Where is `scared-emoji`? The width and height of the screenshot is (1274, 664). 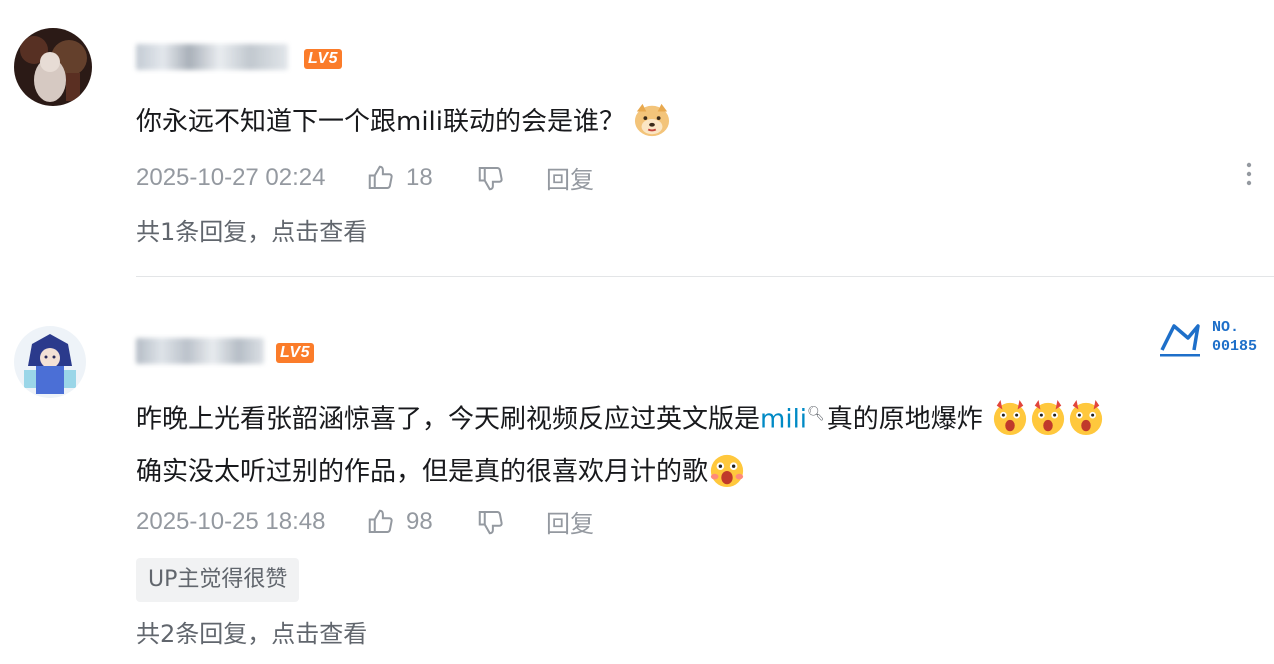 scared-emoji is located at coordinates (727, 470).